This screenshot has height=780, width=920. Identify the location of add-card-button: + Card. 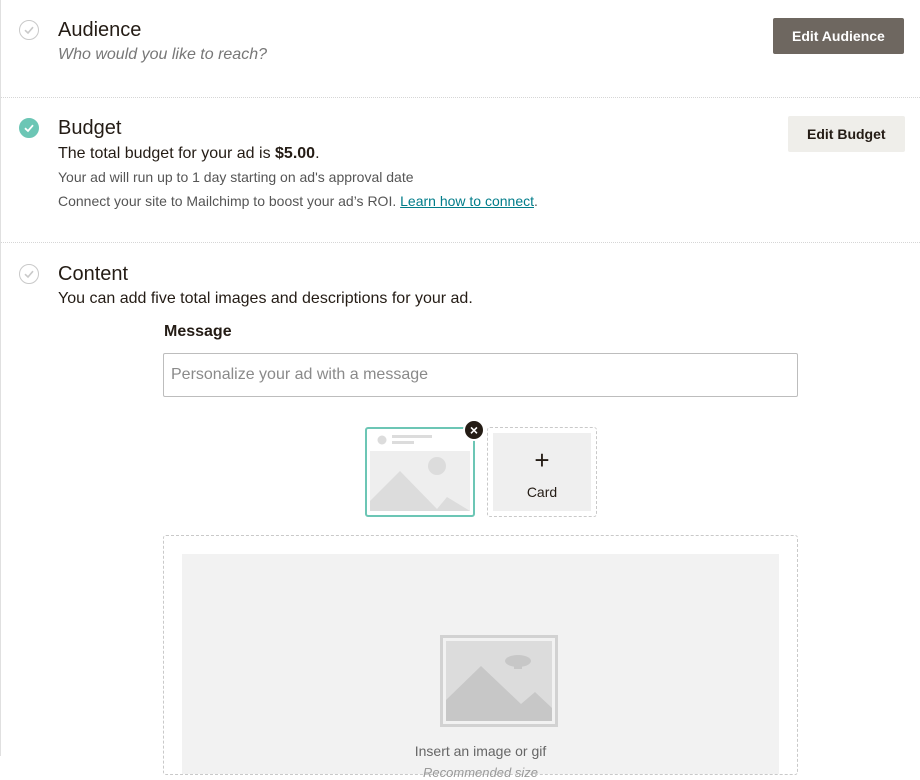
(542, 472).